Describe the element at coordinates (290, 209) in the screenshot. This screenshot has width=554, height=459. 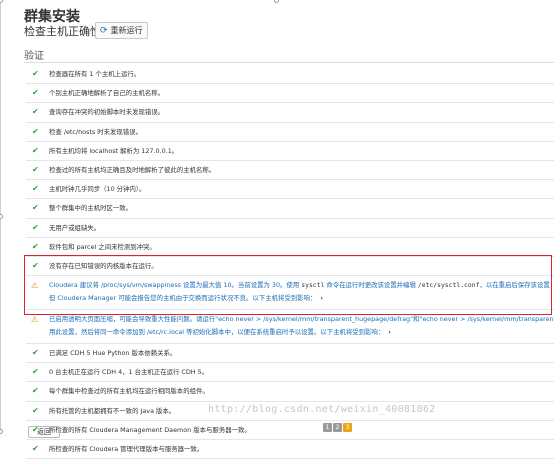
I see `check-row: ✔ 整个群集中的主机时区一致。` at that location.